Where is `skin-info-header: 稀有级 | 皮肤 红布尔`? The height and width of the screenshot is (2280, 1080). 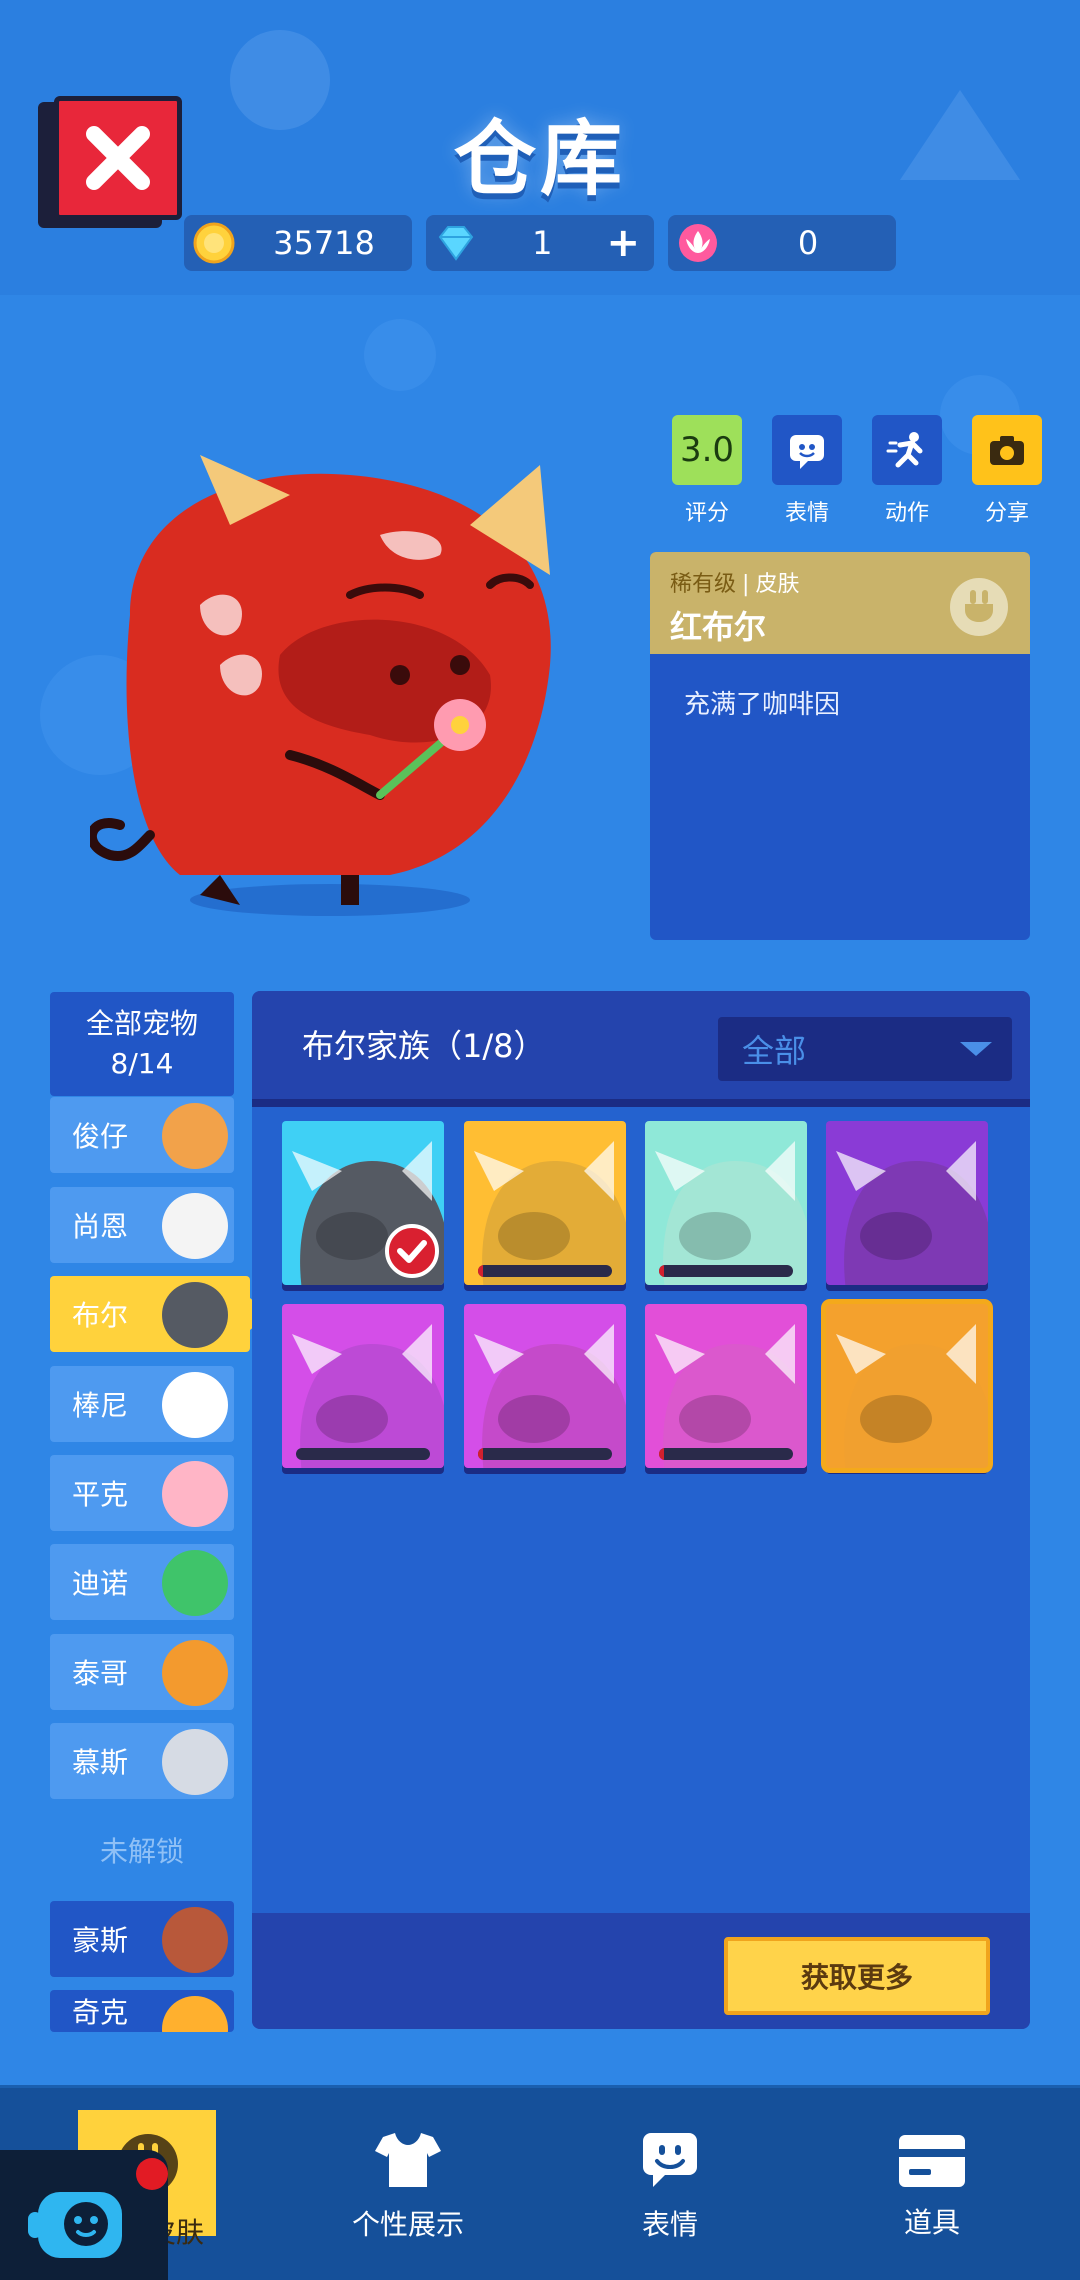
skin-info-header: 稀有级 | 皮肤 红布尔 is located at coordinates (840, 603).